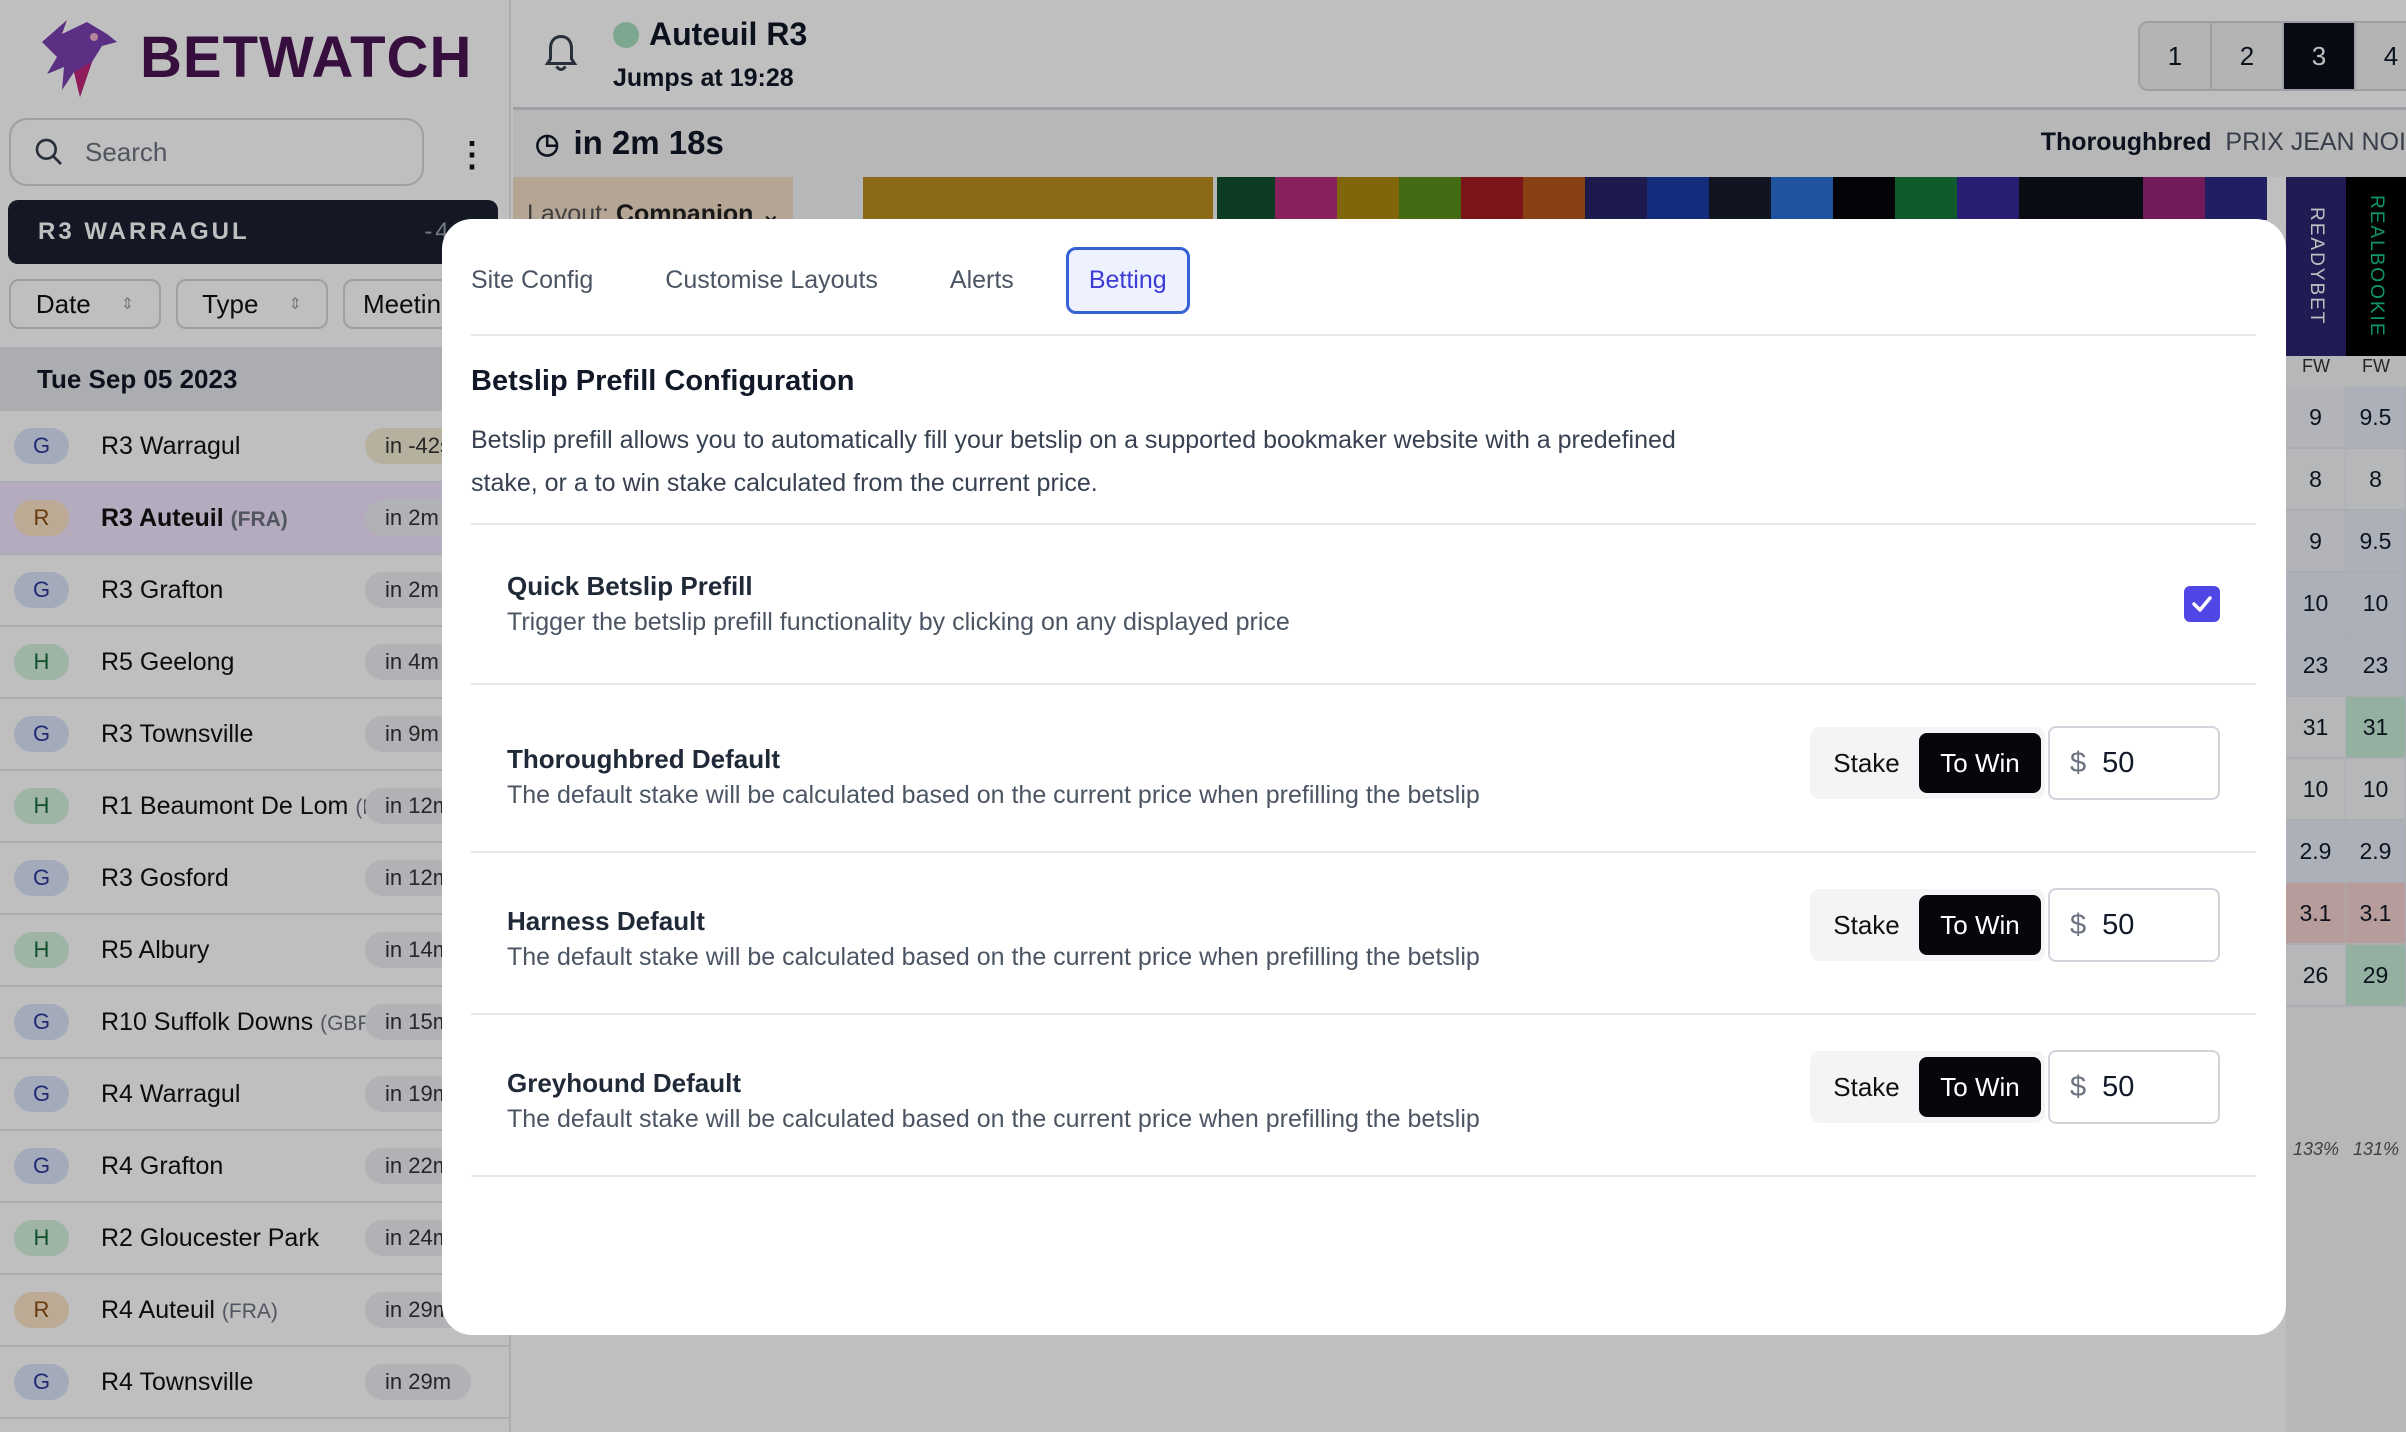 Image resolution: width=2406 pixels, height=1432 pixels. I want to click on tab-betting: Betting, so click(1127, 280).